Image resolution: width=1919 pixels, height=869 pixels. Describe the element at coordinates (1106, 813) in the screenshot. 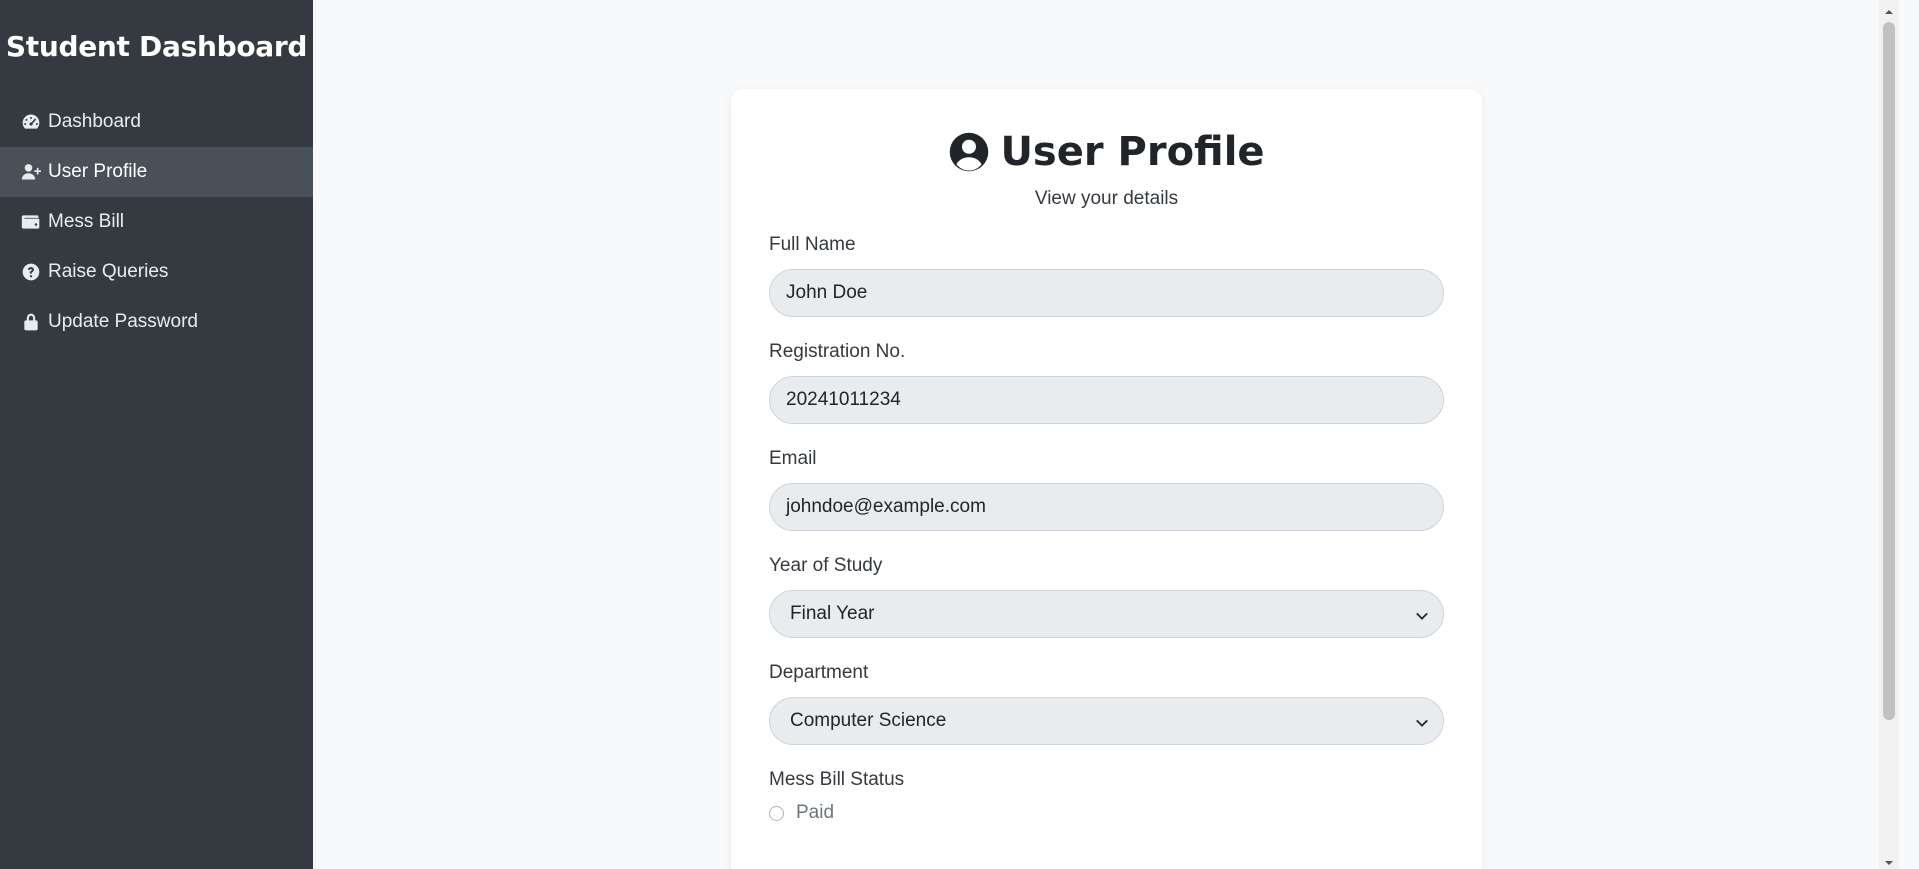

I see `radio-paid: Paid` at that location.